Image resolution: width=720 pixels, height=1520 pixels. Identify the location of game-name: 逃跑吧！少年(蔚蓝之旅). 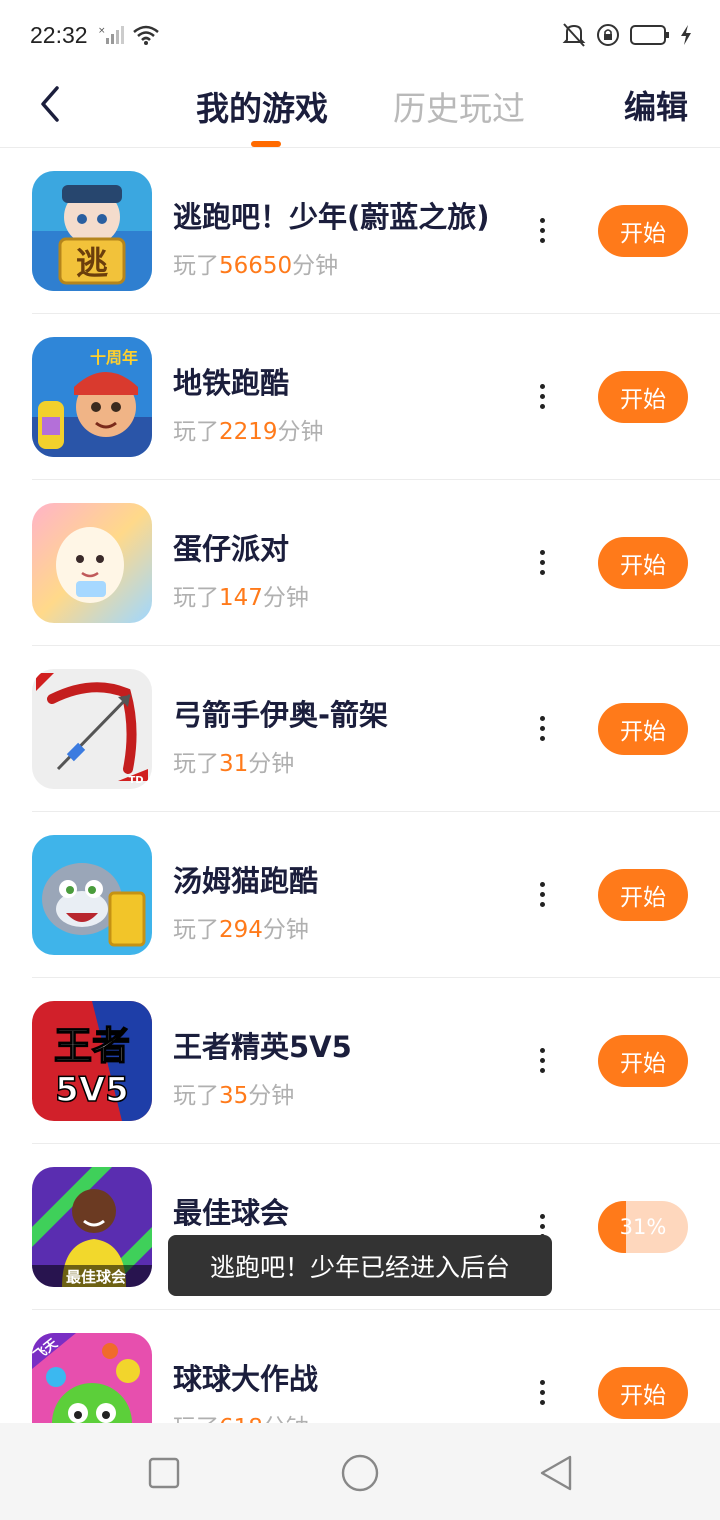
(331, 217).